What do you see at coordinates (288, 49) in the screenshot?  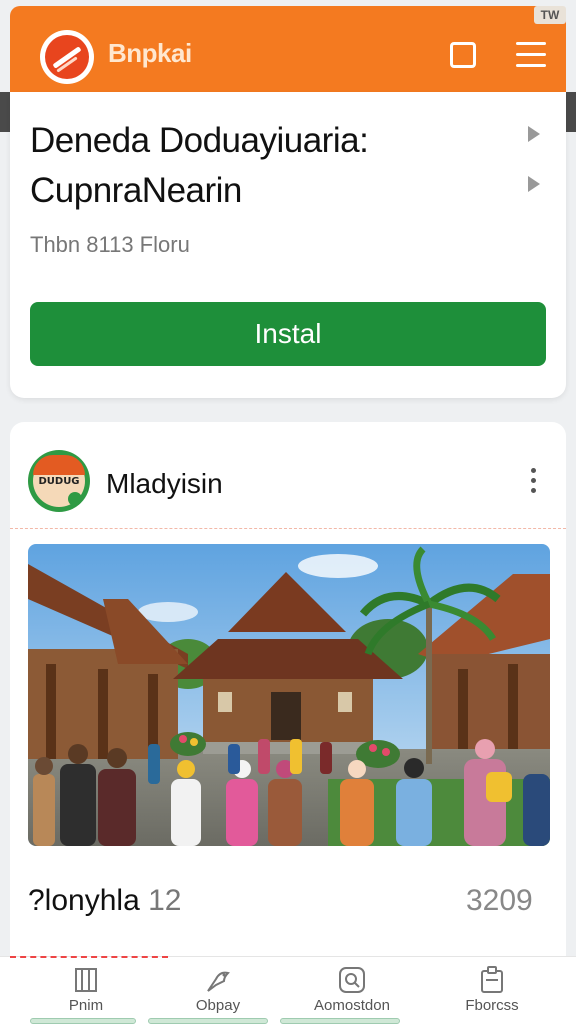 I see `top-app-bar: Bnpkai` at bounding box center [288, 49].